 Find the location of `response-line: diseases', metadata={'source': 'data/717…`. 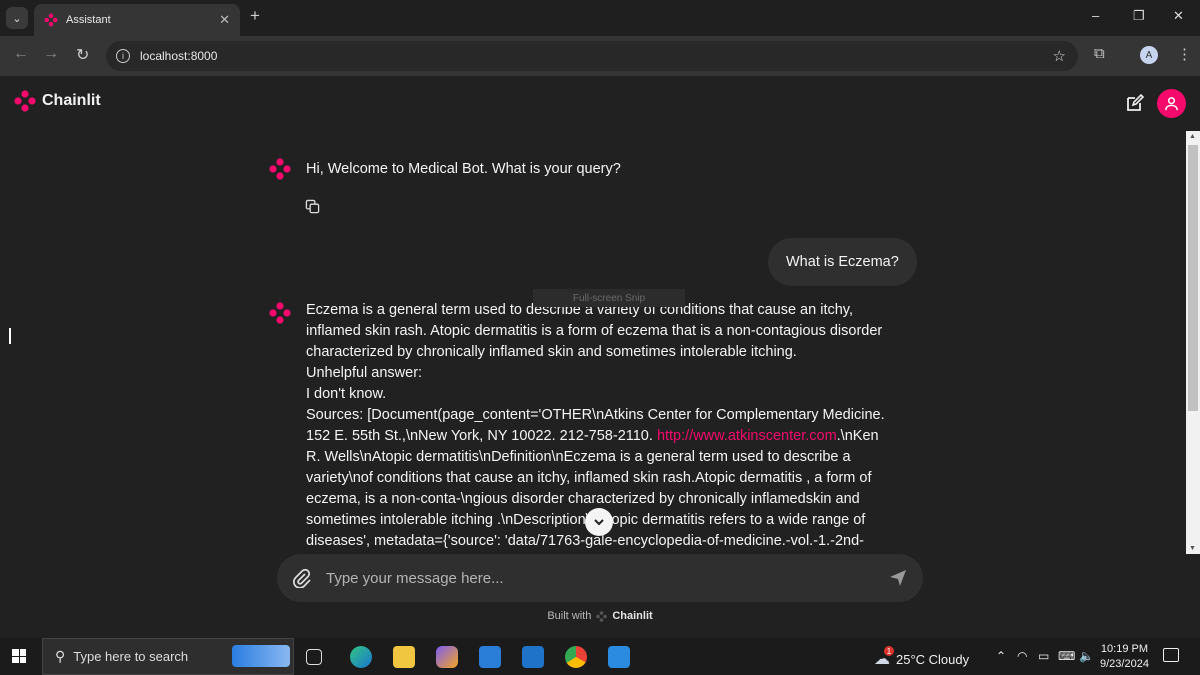

response-line: diseases', metadata={'source': 'data/717… is located at coordinates (585, 541).